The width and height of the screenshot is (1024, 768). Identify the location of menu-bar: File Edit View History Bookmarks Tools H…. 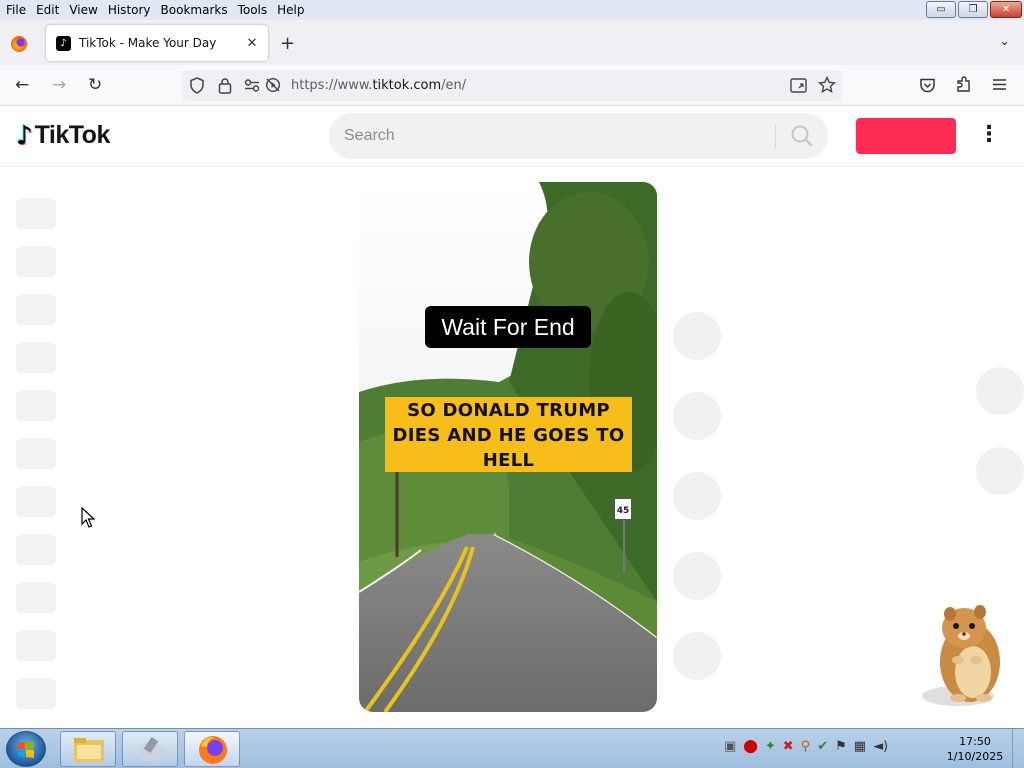
(512, 10).